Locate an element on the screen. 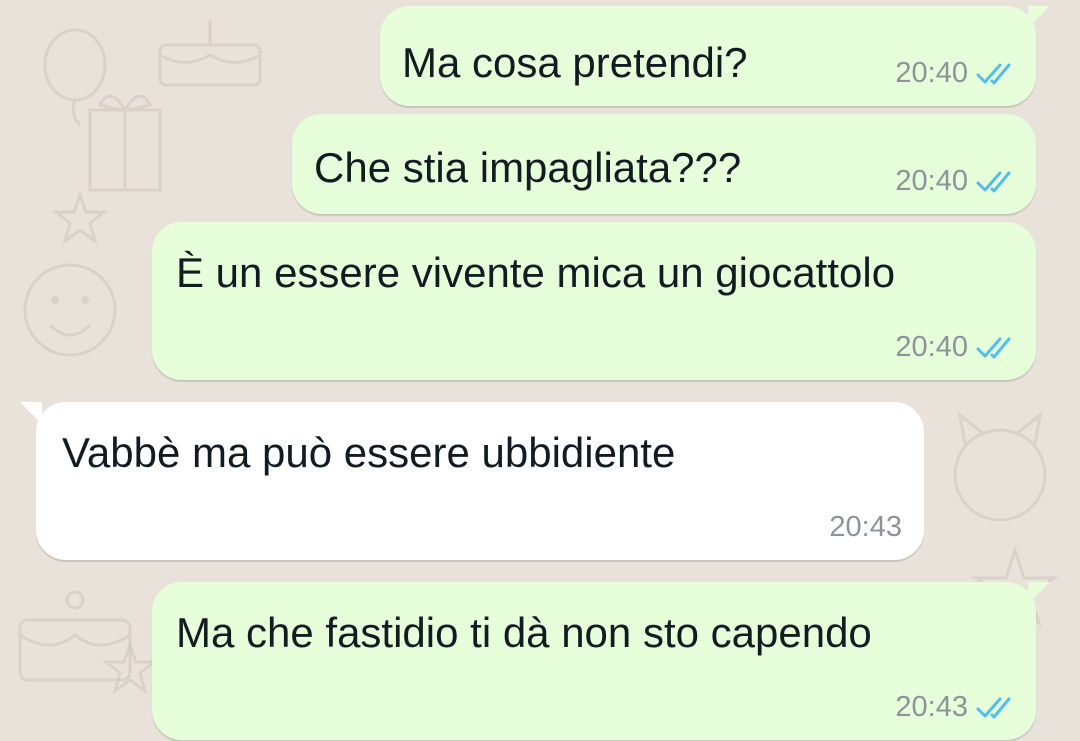 The image size is (1080, 741). message-bubble-outgoing: Ma cosa pretendi? 20:40 is located at coordinates (715, 56).